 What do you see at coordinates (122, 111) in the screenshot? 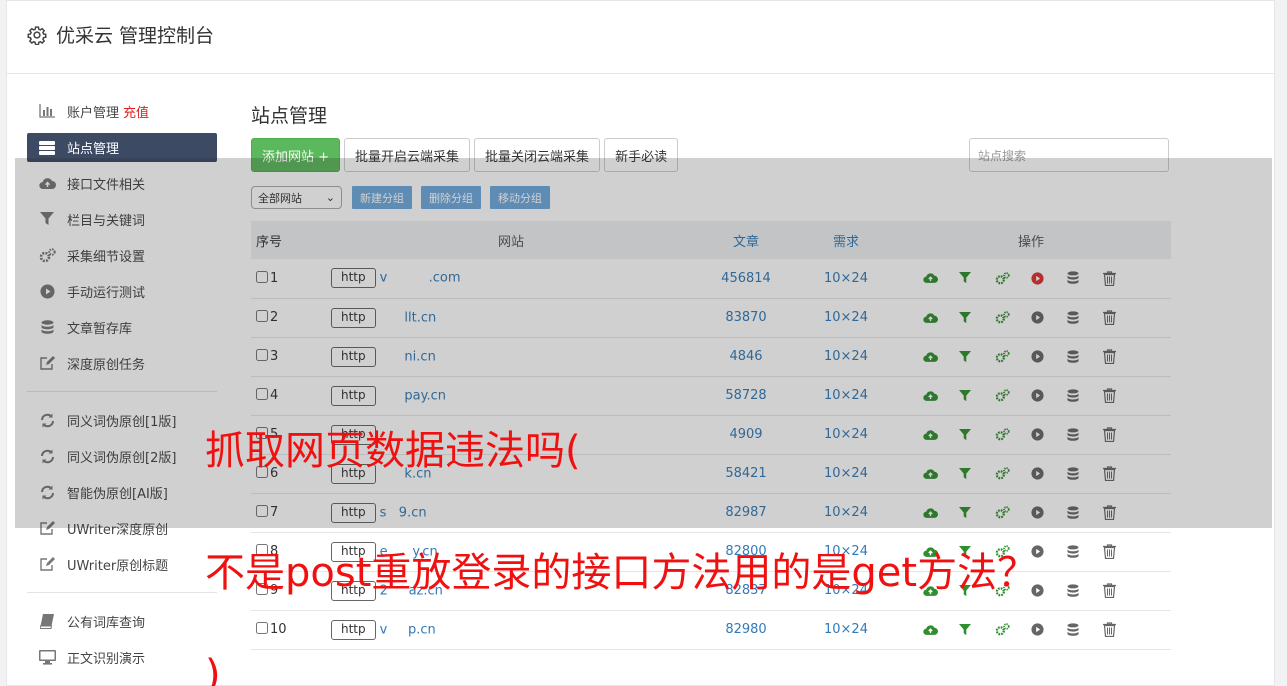
I see `sidebar-item-g1-1: 账户管理 充值` at bounding box center [122, 111].